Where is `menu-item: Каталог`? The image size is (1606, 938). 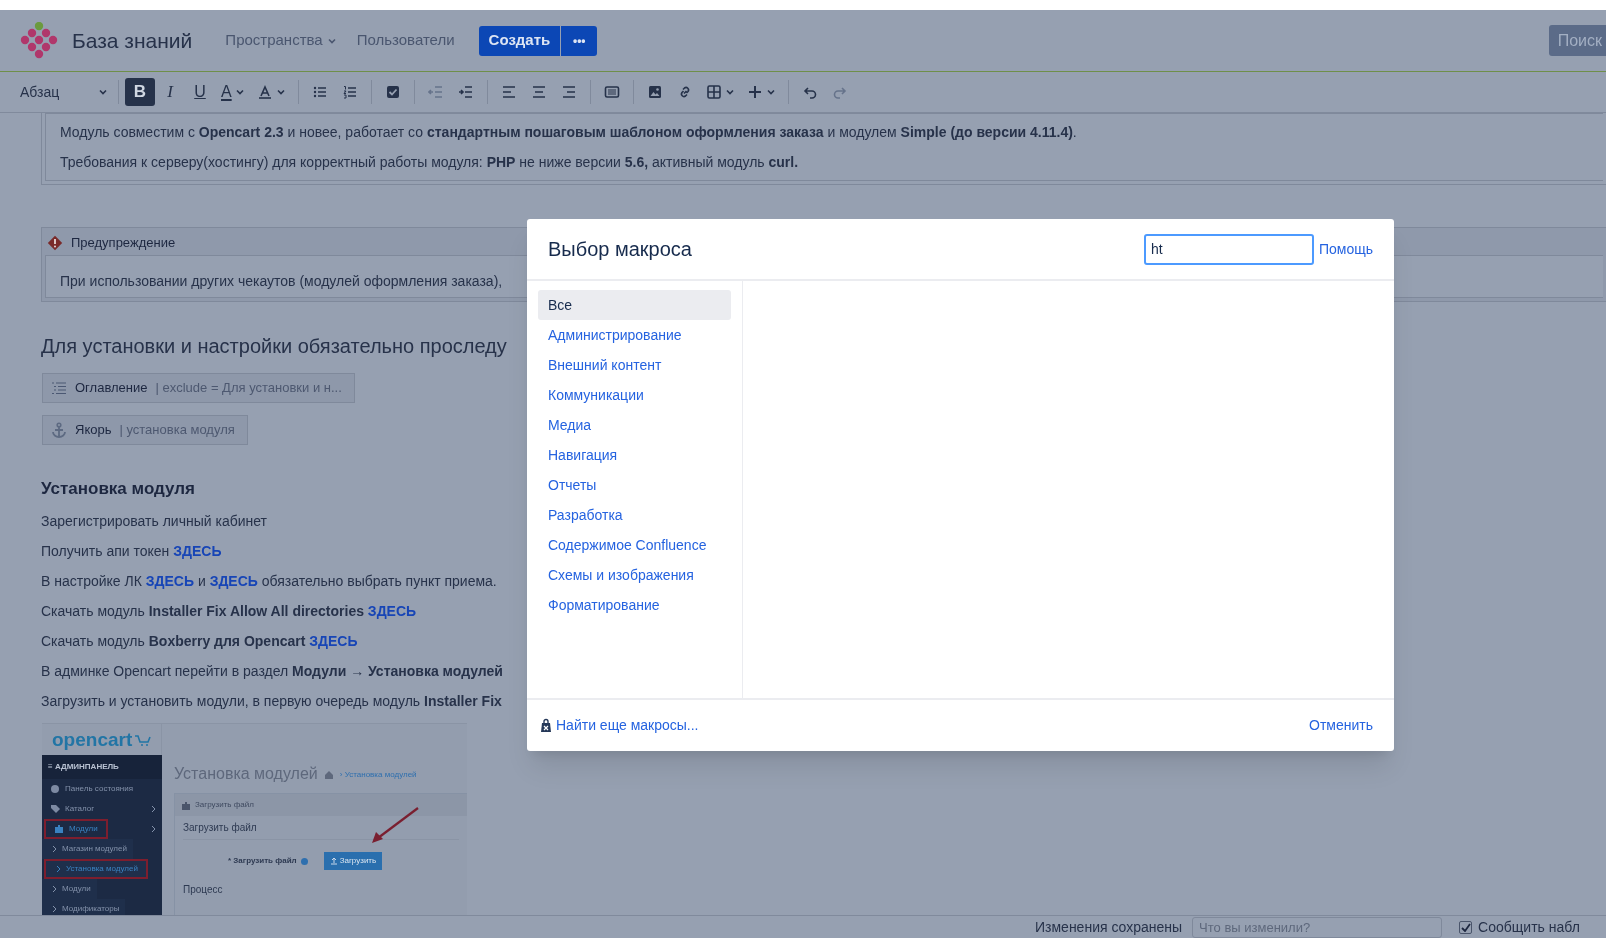
menu-item: Каталог is located at coordinates (71, 809).